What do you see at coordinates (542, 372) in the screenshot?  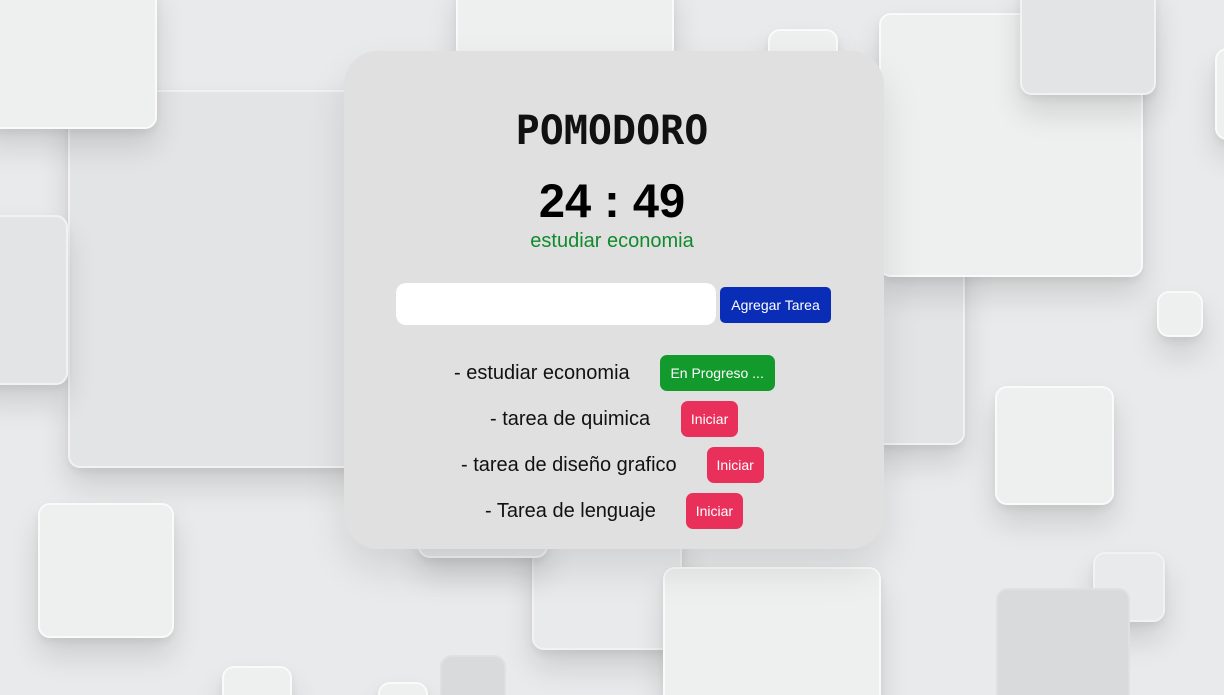 I see `task-label: - estudiar economia` at bounding box center [542, 372].